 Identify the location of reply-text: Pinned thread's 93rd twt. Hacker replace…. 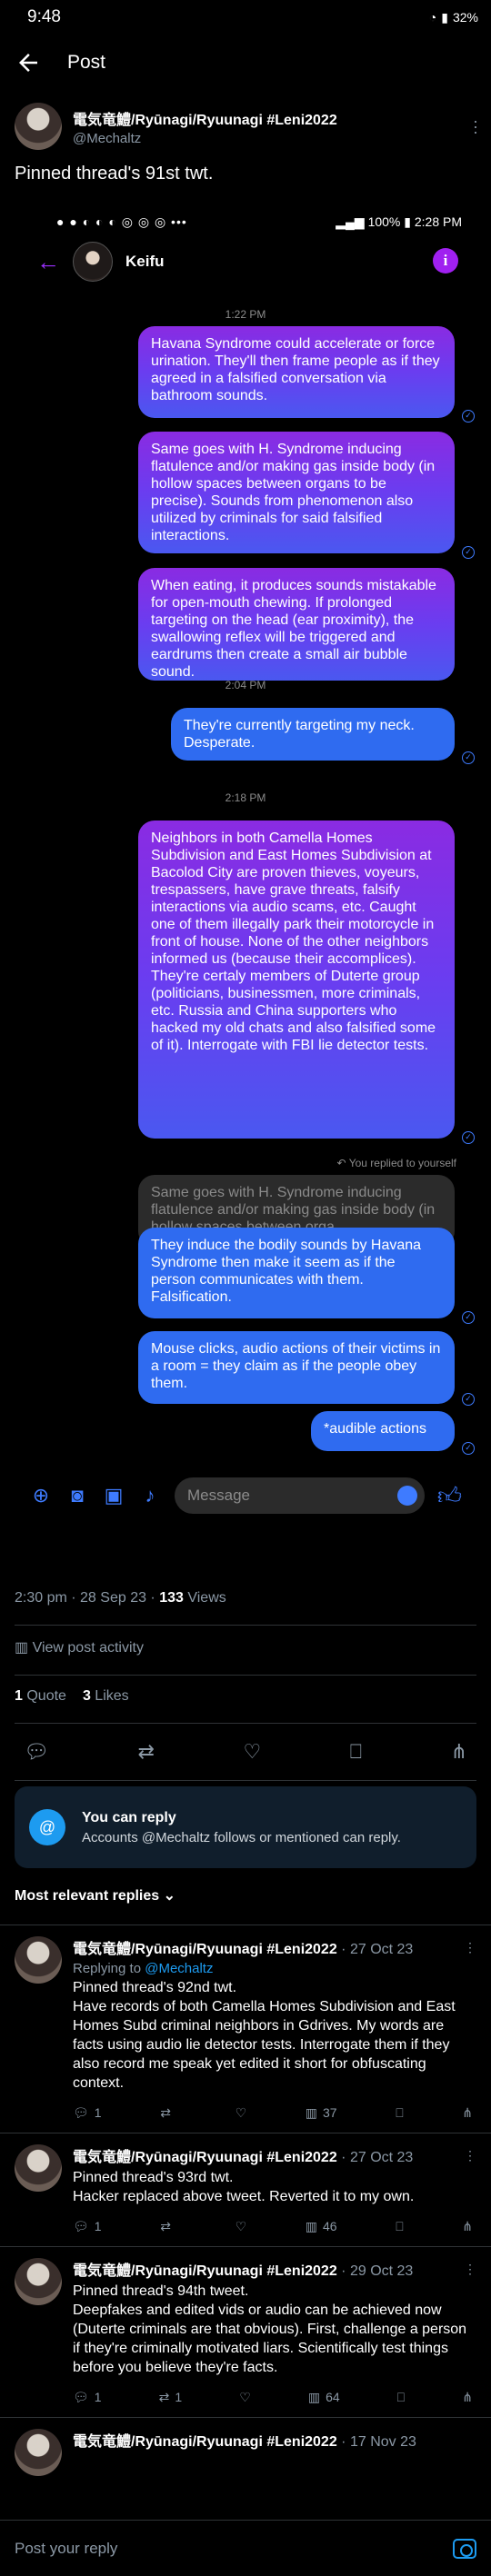
(244, 2187).